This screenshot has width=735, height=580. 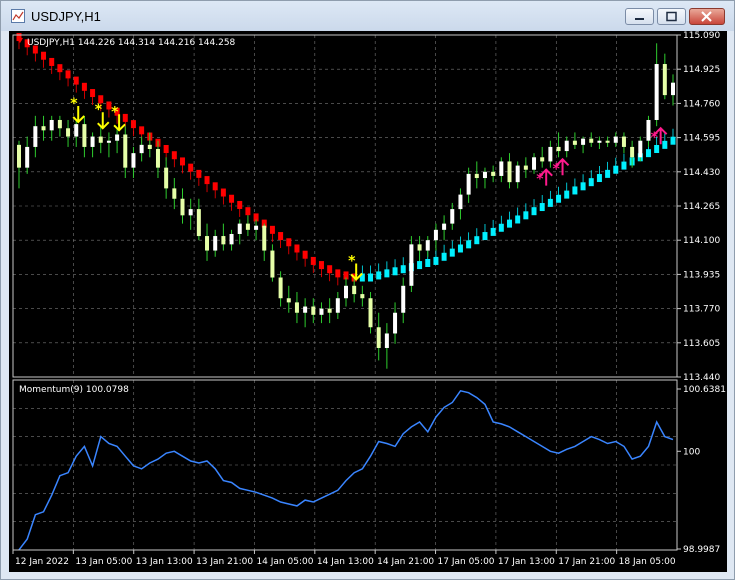 What do you see at coordinates (701, 139) in the screenshot?
I see `price-tick-label: 114.595` at bounding box center [701, 139].